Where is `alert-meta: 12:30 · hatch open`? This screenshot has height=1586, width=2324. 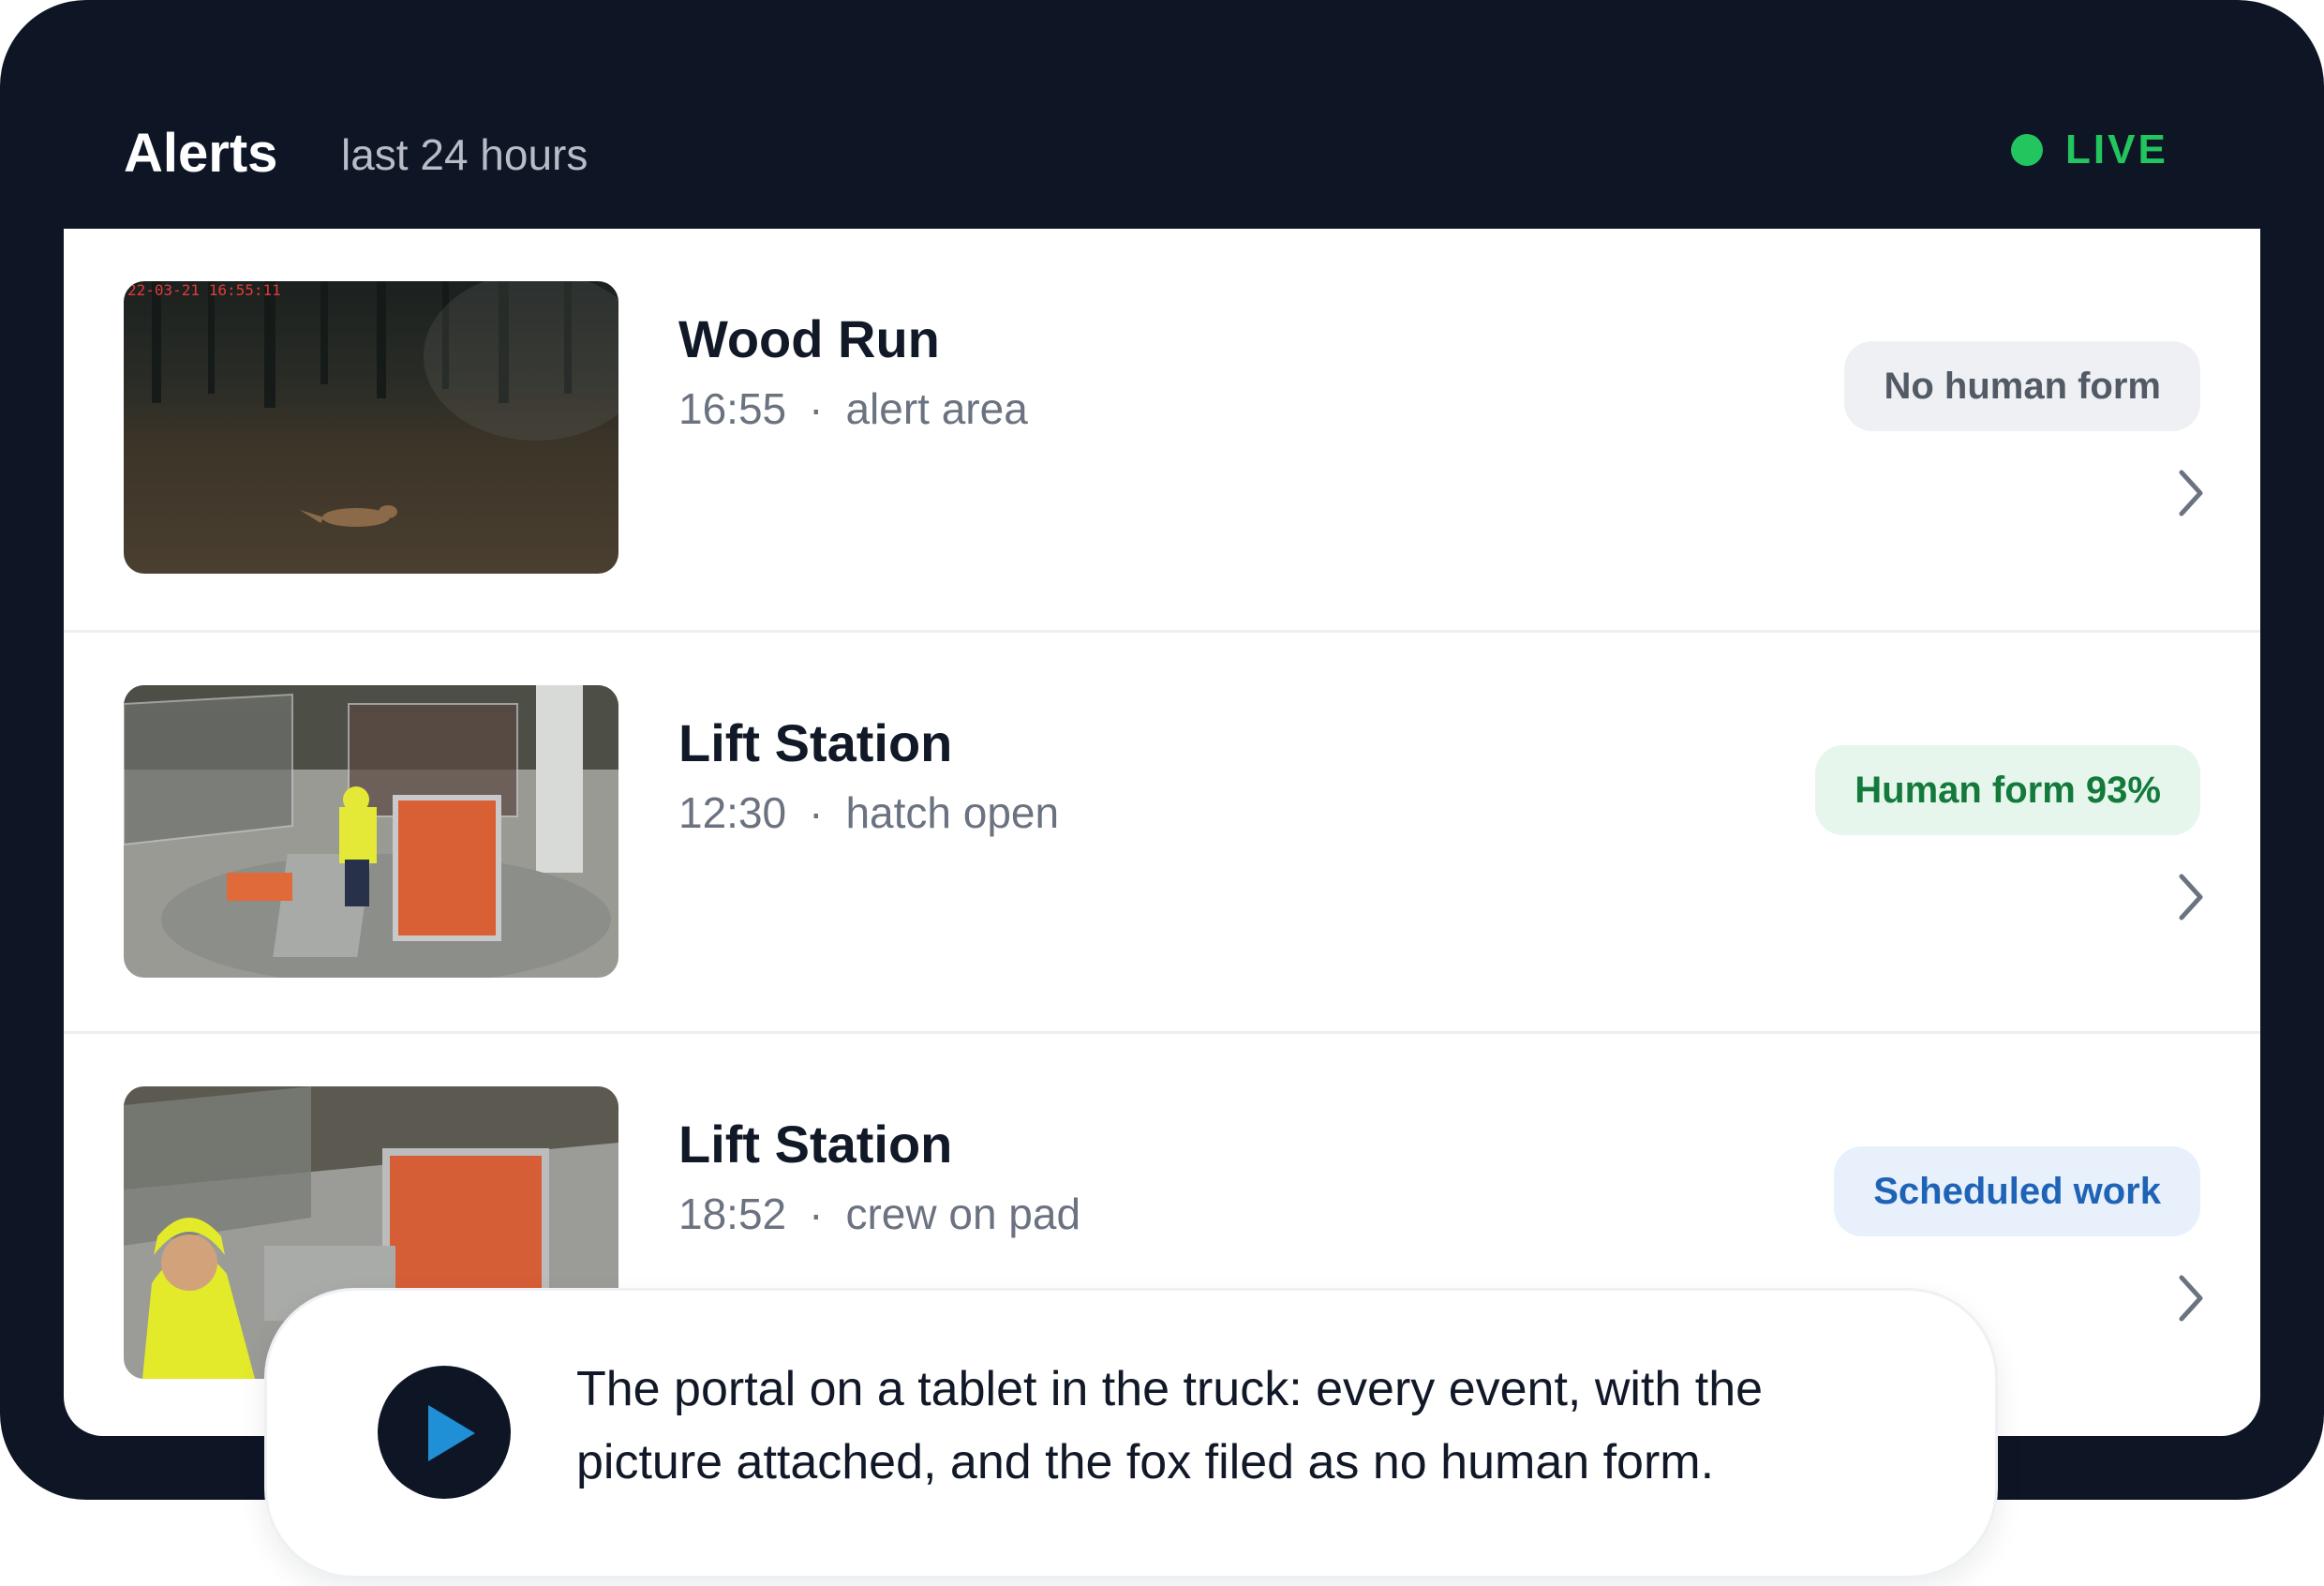
alert-meta: 12:30 · hatch open is located at coordinates (868, 813).